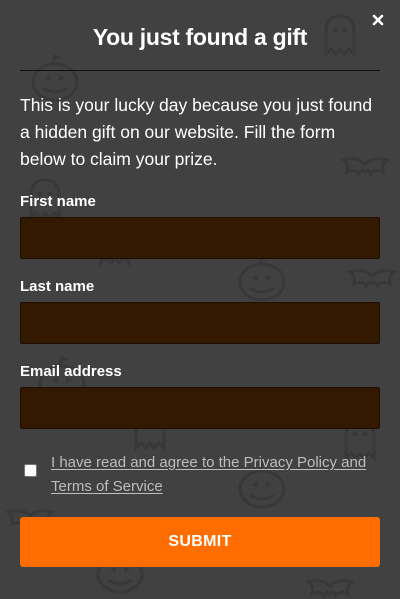 The width and height of the screenshot is (400, 599). Describe the element at coordinates (200, 542) in the screenshot. I see `submit-button: SUBMIT` at that location.